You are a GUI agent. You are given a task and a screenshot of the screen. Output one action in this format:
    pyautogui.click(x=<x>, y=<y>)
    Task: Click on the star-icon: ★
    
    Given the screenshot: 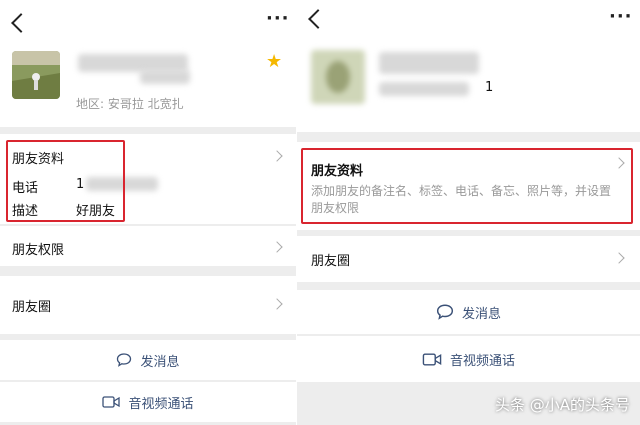 What is the action you would take?
    pyautogui.click(x=274, y=62)
    